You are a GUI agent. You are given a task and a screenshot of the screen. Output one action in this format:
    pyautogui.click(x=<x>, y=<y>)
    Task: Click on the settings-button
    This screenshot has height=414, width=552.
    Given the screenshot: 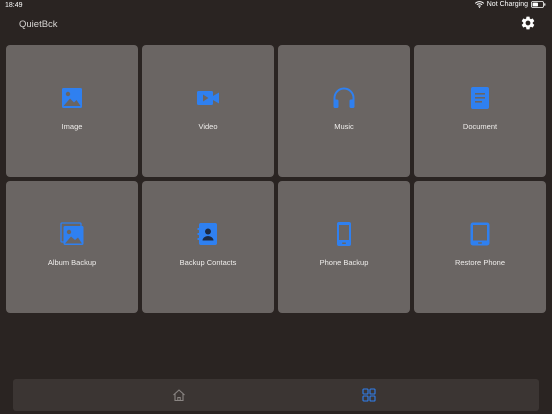 What is the action you would take?
    pyautogui.click(x=528, y=25)
    